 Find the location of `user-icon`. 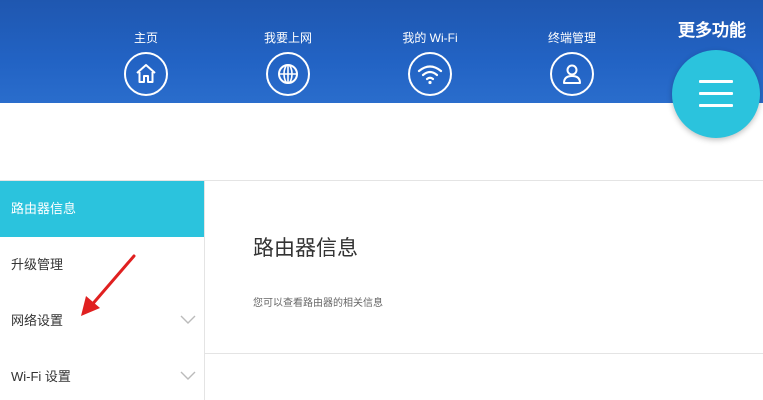

user-icon is located at coordinates (572, 74).